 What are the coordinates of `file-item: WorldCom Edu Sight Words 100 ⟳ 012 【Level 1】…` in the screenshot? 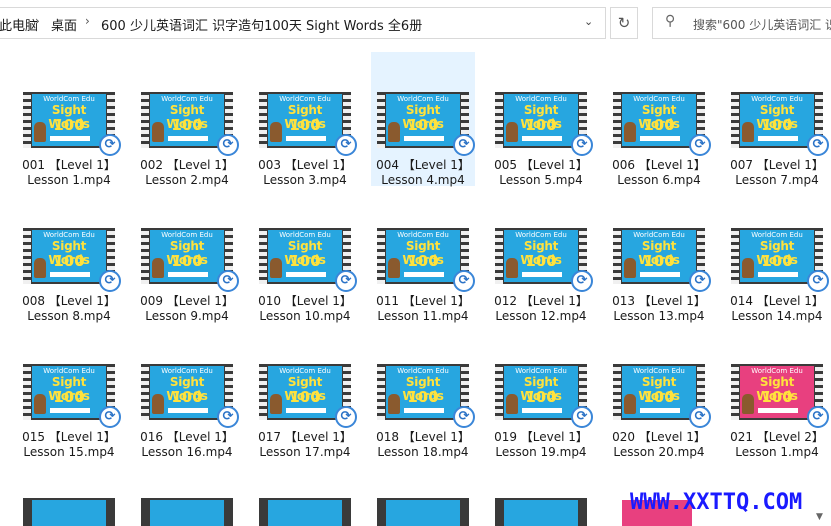 It's located at (541, 255).